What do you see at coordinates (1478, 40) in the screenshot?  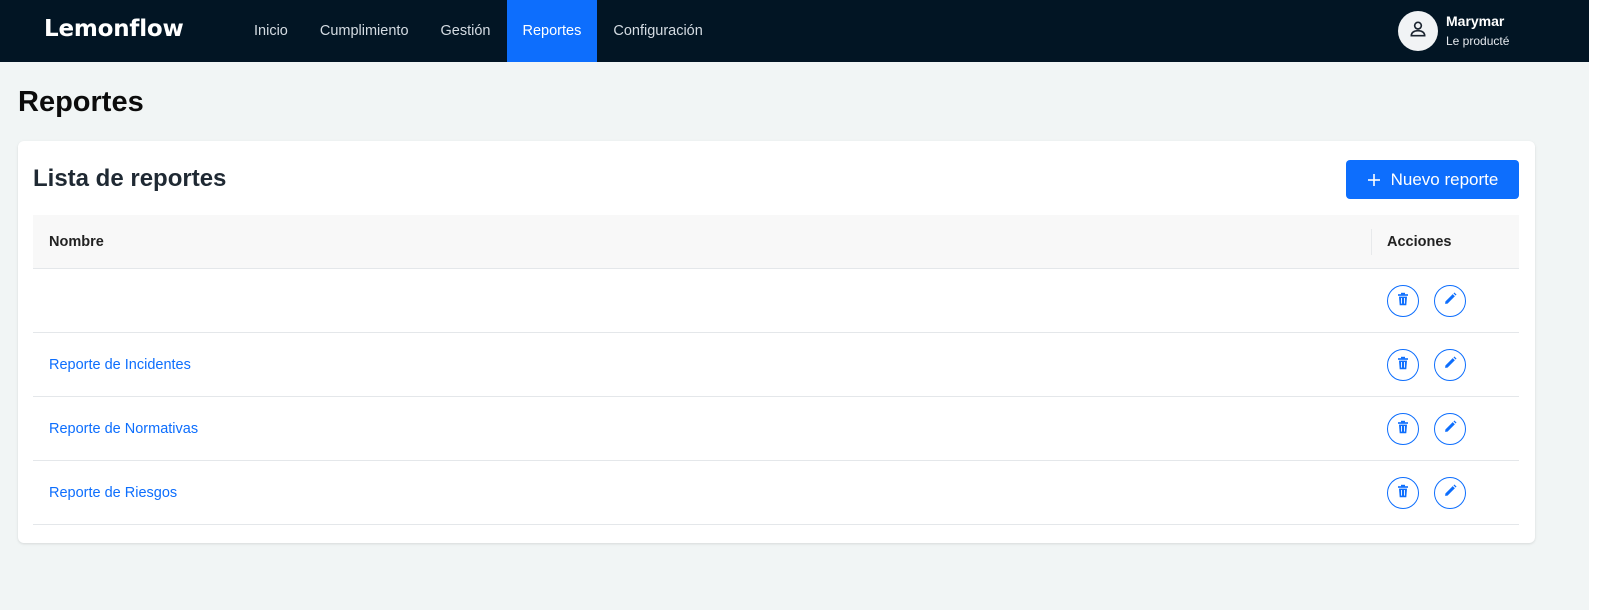 I see `user-role: Le producté` at bounding box center [1478, 40].